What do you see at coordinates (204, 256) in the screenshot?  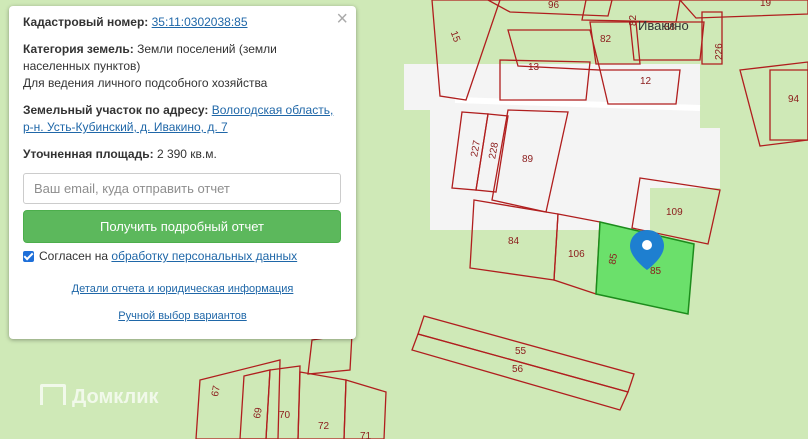 I see `consent-link: обработку персональных данных` at bounding box center [204, 256].